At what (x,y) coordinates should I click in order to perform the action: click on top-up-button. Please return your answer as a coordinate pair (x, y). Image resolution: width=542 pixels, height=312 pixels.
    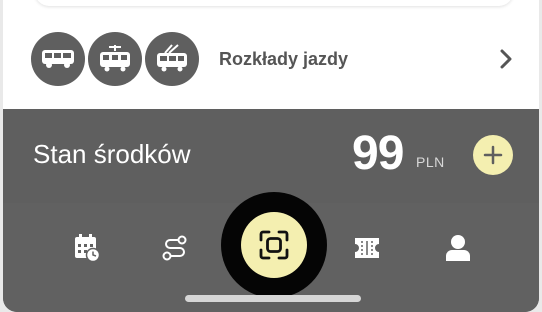
    Looking at the image, I should click on (493, 155).